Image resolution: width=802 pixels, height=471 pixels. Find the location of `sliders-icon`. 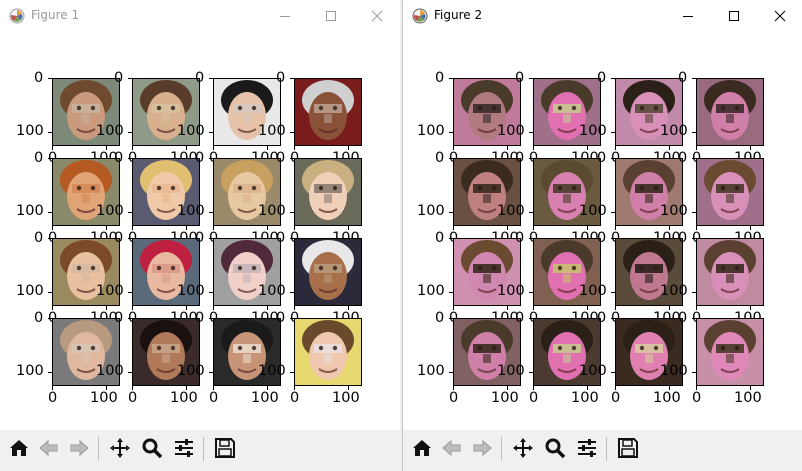

sliders-icon is located at coordinates (587, 448).